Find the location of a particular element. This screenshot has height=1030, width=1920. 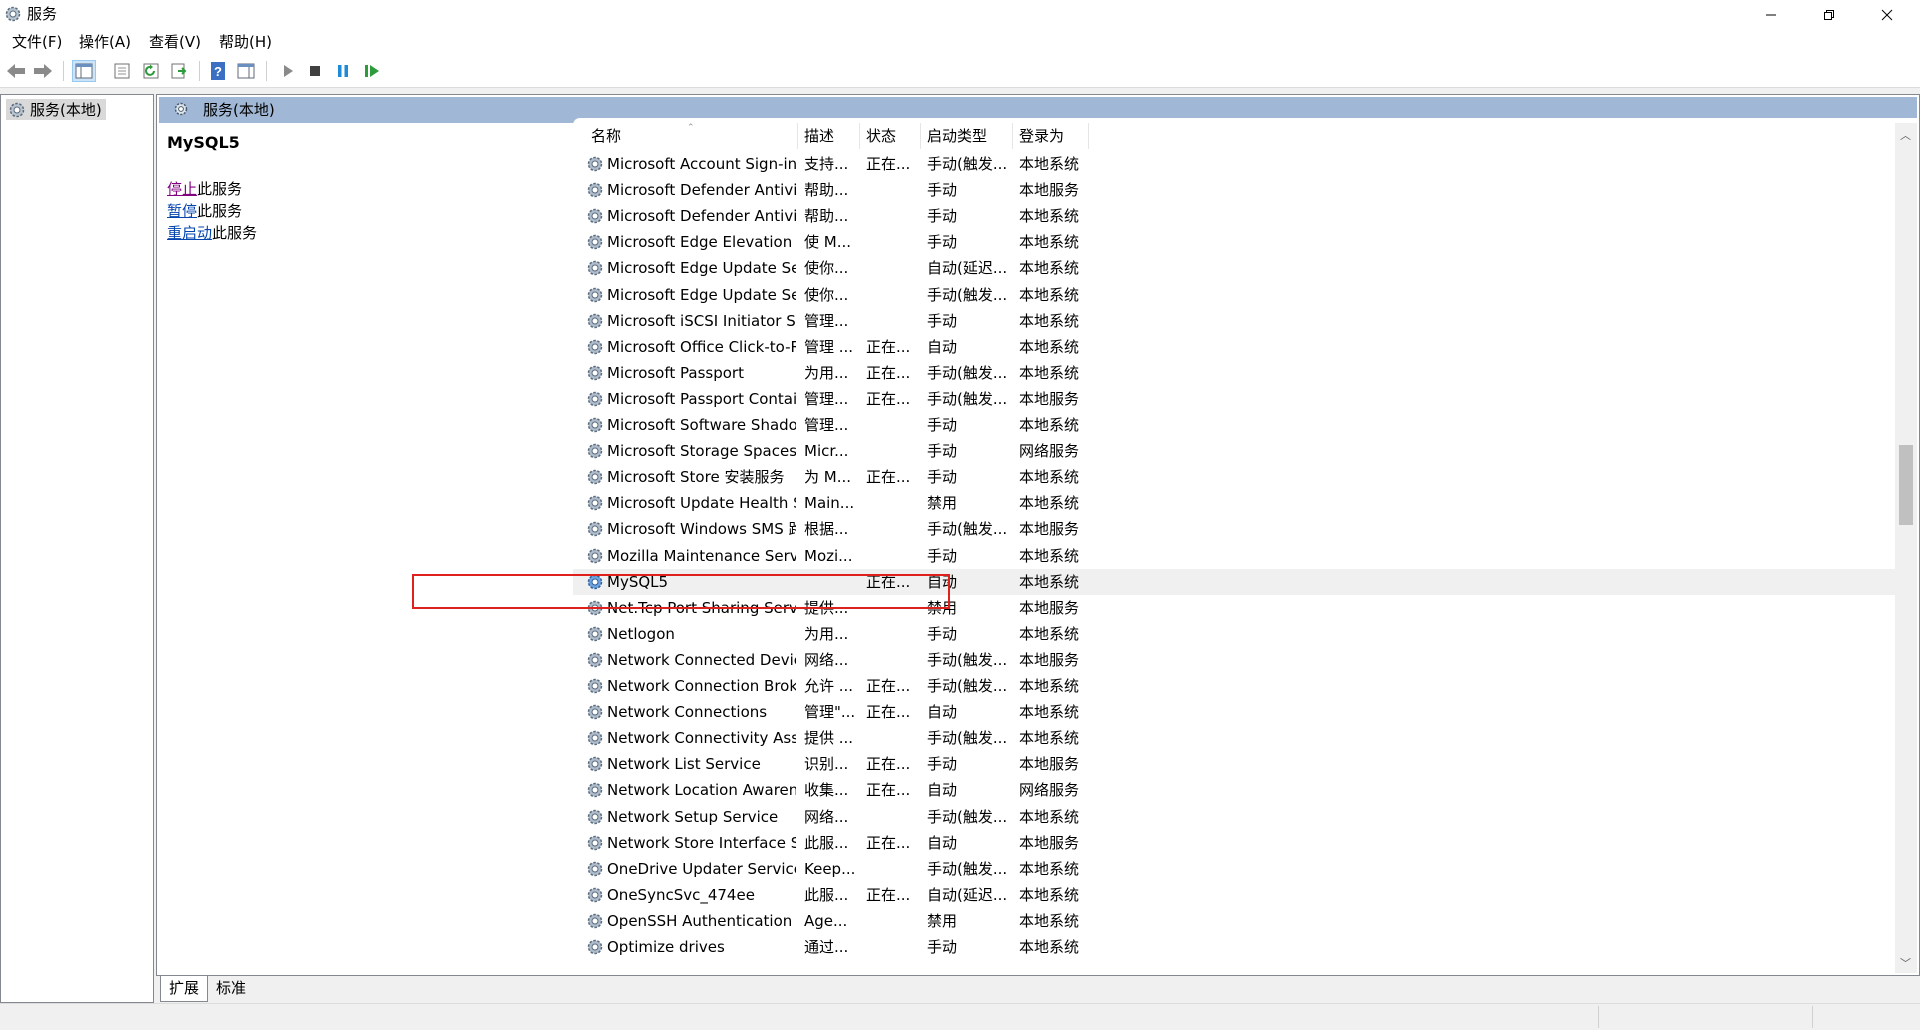

action-pane-button is located at coordinates (246, 71).